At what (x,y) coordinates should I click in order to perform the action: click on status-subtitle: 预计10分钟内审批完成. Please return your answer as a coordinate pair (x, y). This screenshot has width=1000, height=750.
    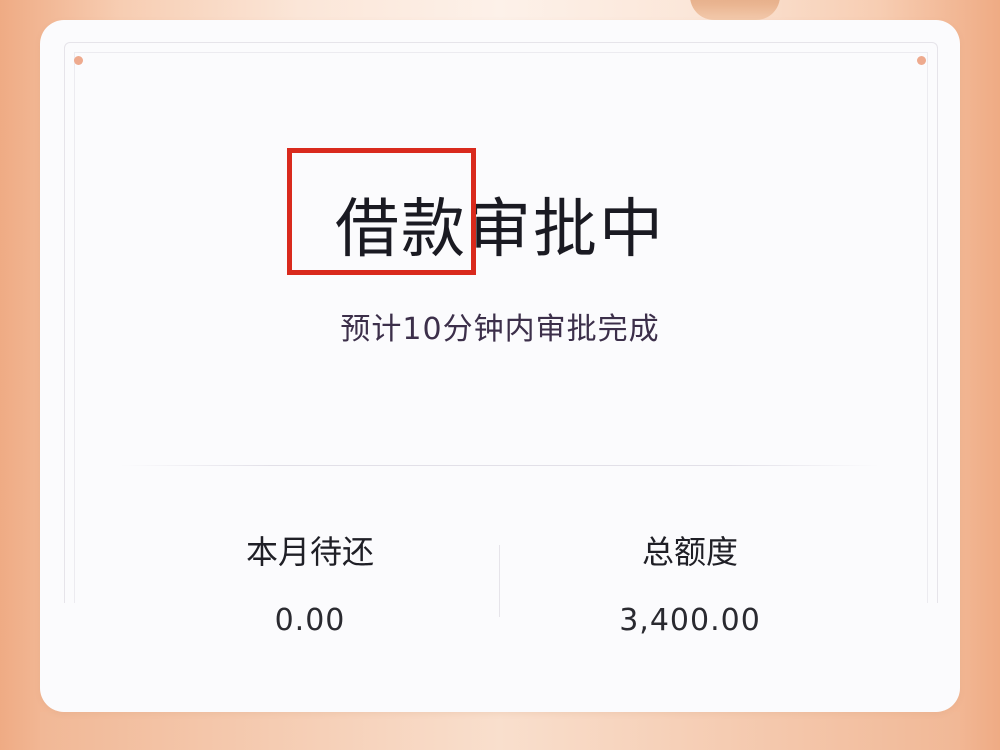
    Looking at the image, I should click on (500, 329).